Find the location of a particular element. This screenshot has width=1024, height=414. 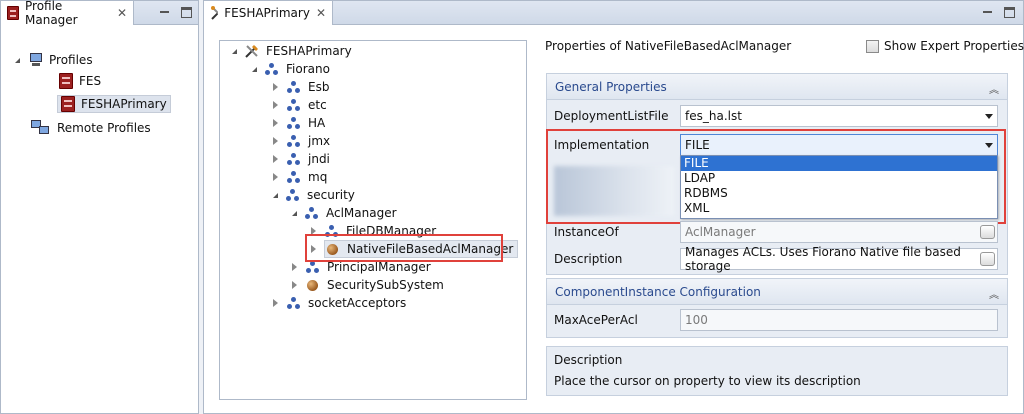

tree-item-security: security is located at coordinates (314, 195).